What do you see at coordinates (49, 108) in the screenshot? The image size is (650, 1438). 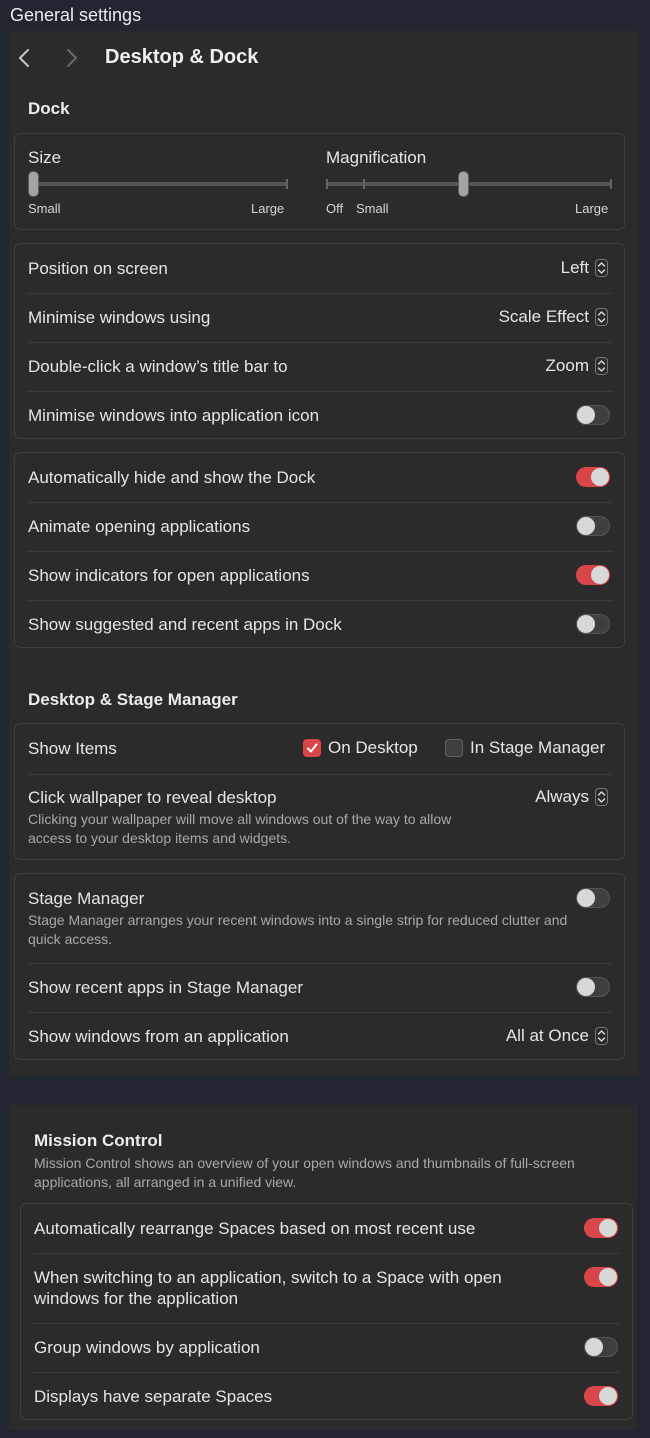 I see `section-title-dock: Dock` at bounding box center [49, 108].